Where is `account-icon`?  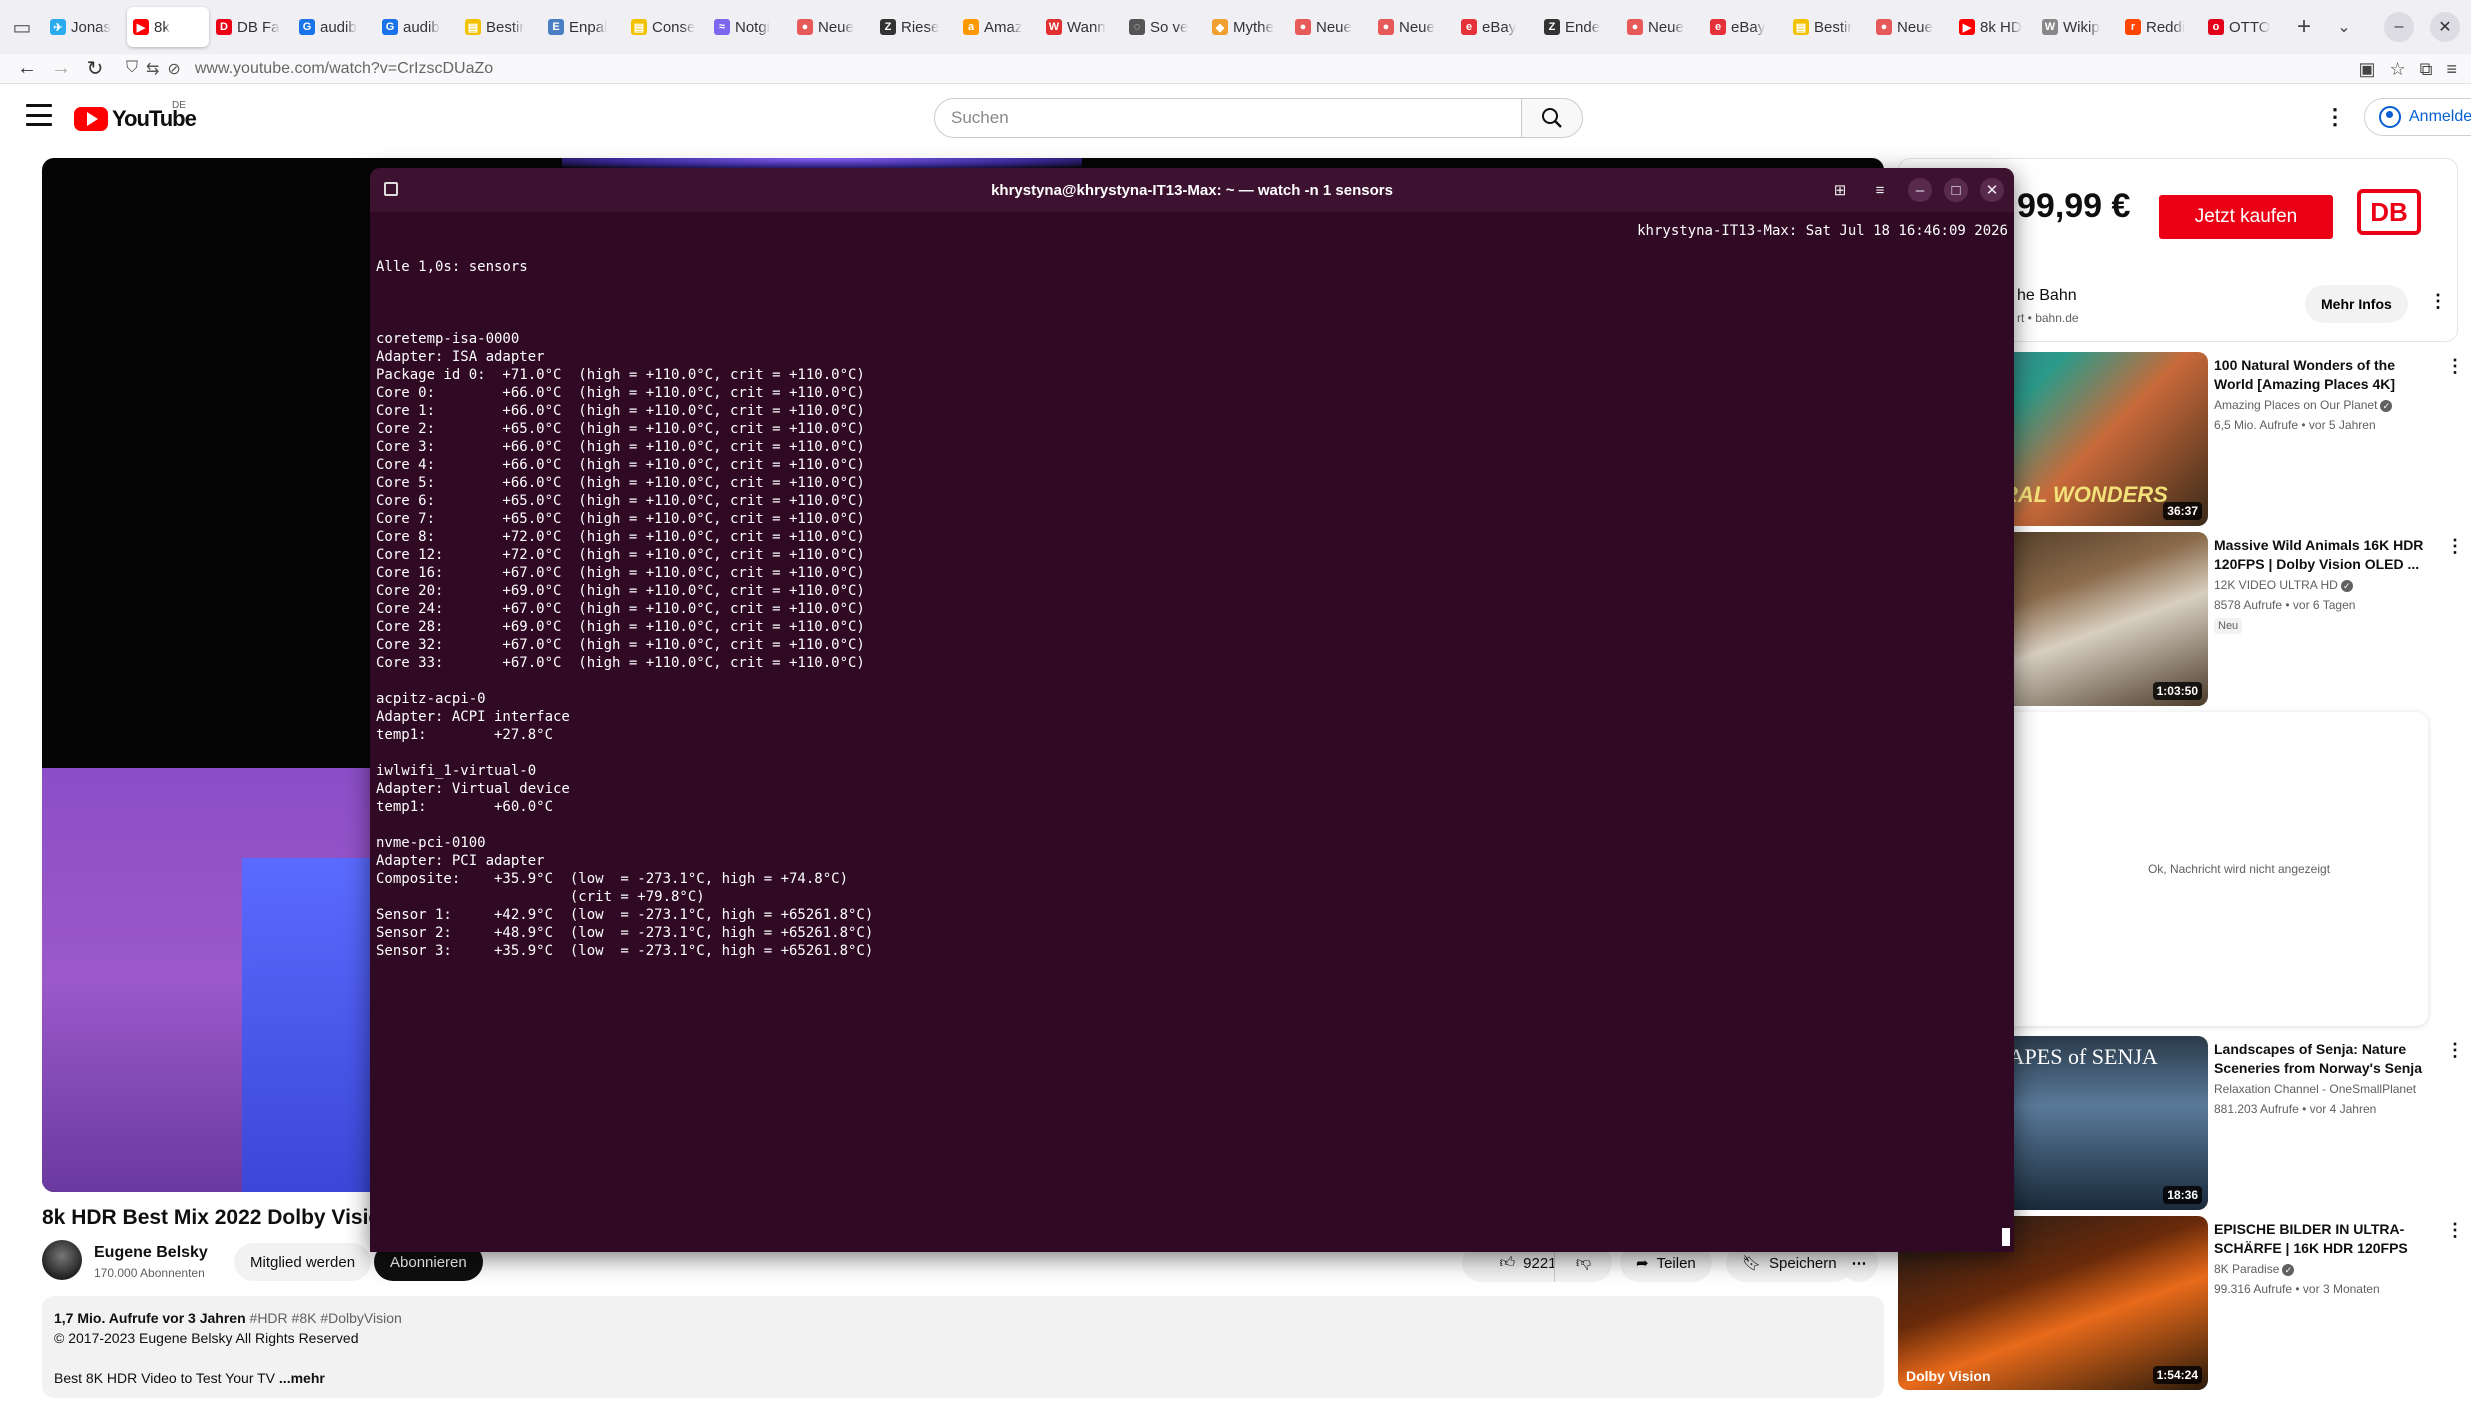
account-icon is located at coordinates (2390, 117).